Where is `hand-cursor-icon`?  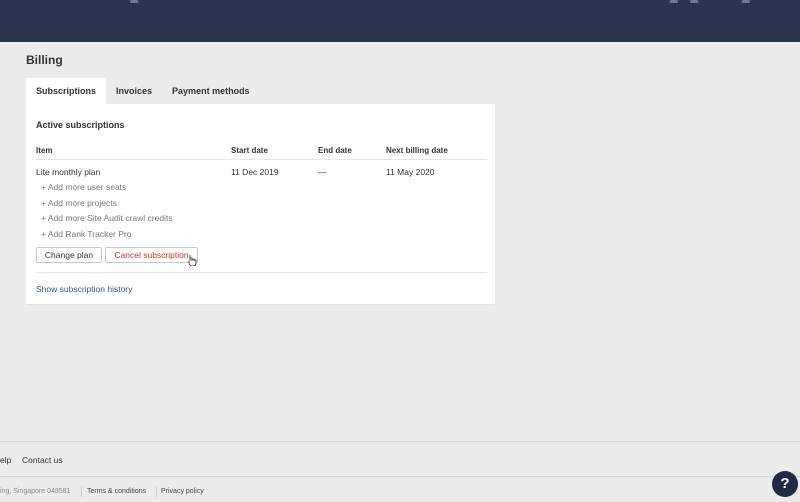
hand-cursor-icon is located at coordinates (192, 260).